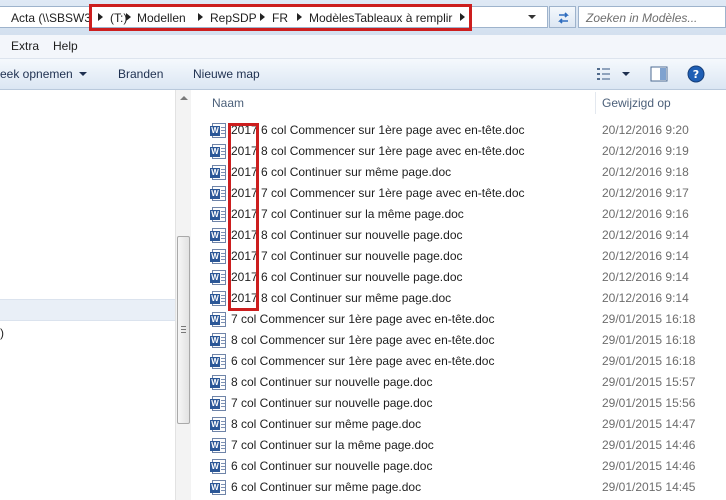  I want to click on file-modified-date: 20/12/2016 9:16, so click(645, 214).